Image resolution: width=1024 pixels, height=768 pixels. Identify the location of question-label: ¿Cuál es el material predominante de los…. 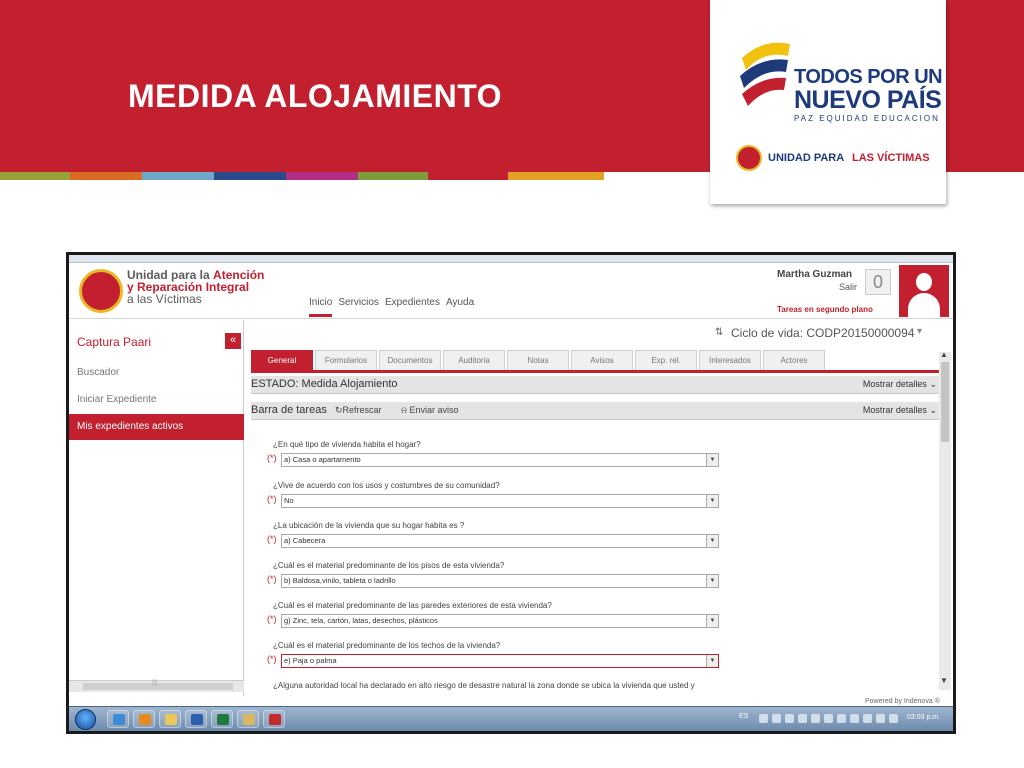
(387, 645).